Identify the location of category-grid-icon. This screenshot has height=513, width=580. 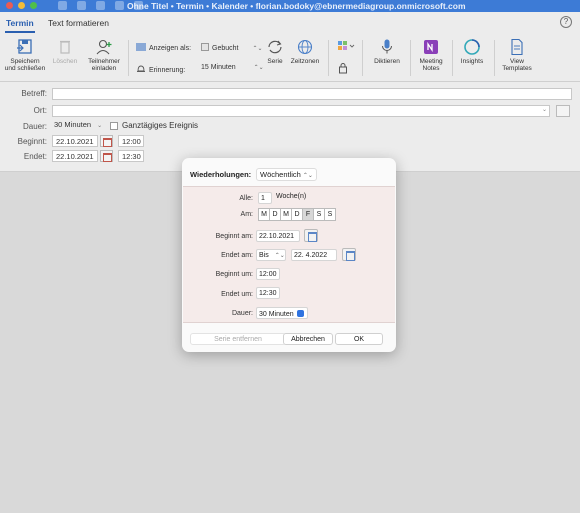
(346, 45).